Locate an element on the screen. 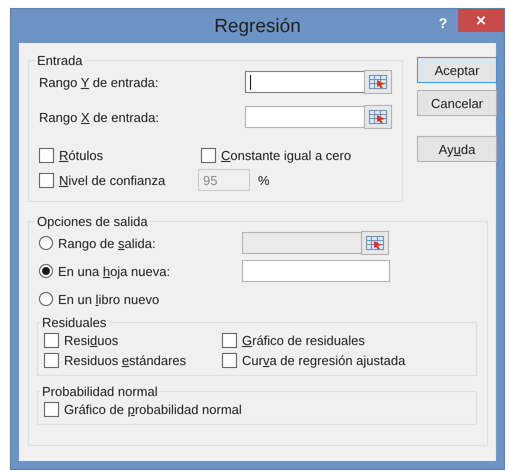  checkbox-label: Residuos estándares is located at coordinates (125, 360).